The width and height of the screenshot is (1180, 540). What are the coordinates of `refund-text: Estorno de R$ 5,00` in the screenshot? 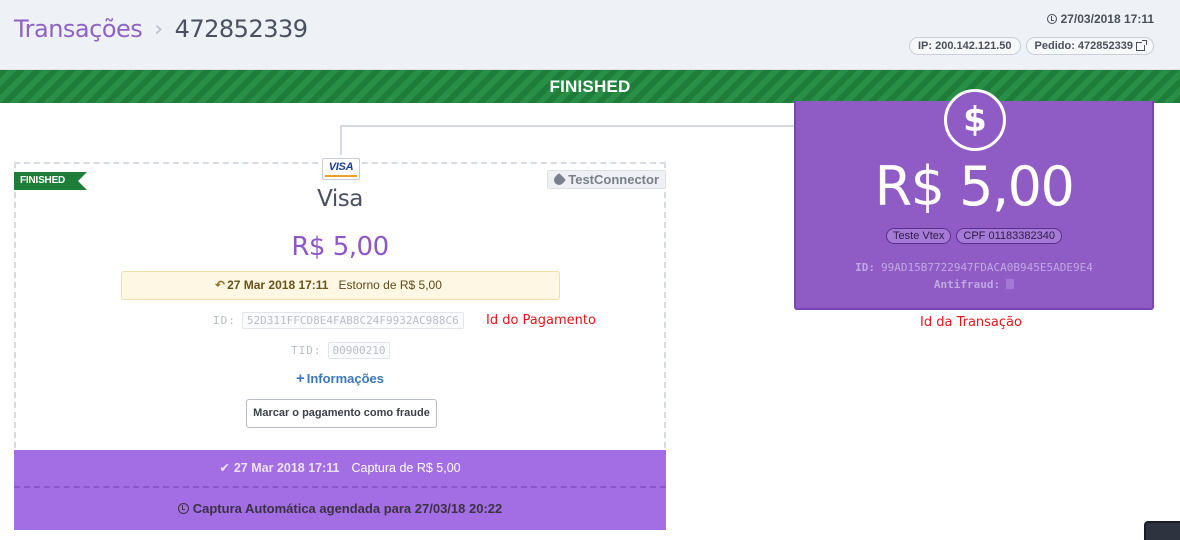 It's located at (390, 285).